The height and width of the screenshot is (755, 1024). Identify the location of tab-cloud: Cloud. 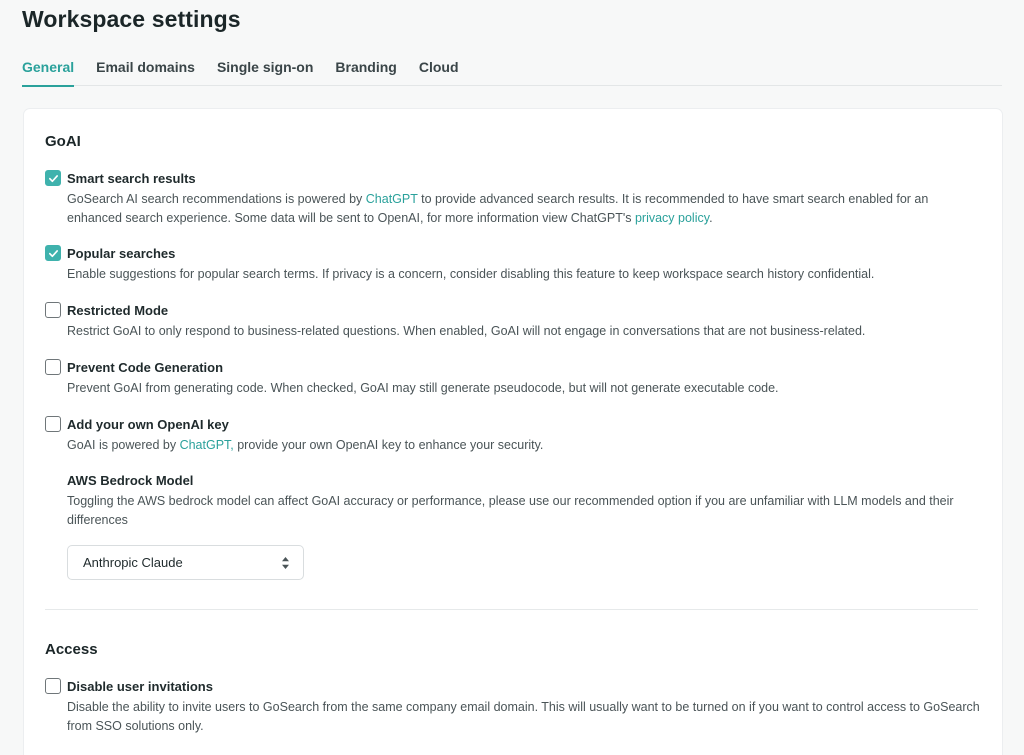
(439, 72).